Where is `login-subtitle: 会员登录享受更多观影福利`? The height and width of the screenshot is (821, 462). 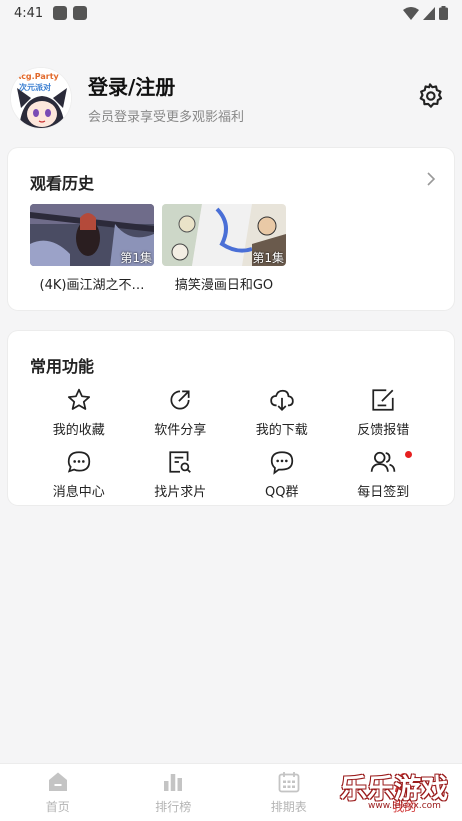 login-subtitle: 会员登录享受更多观影福利 is located at coordinates (166, 117).